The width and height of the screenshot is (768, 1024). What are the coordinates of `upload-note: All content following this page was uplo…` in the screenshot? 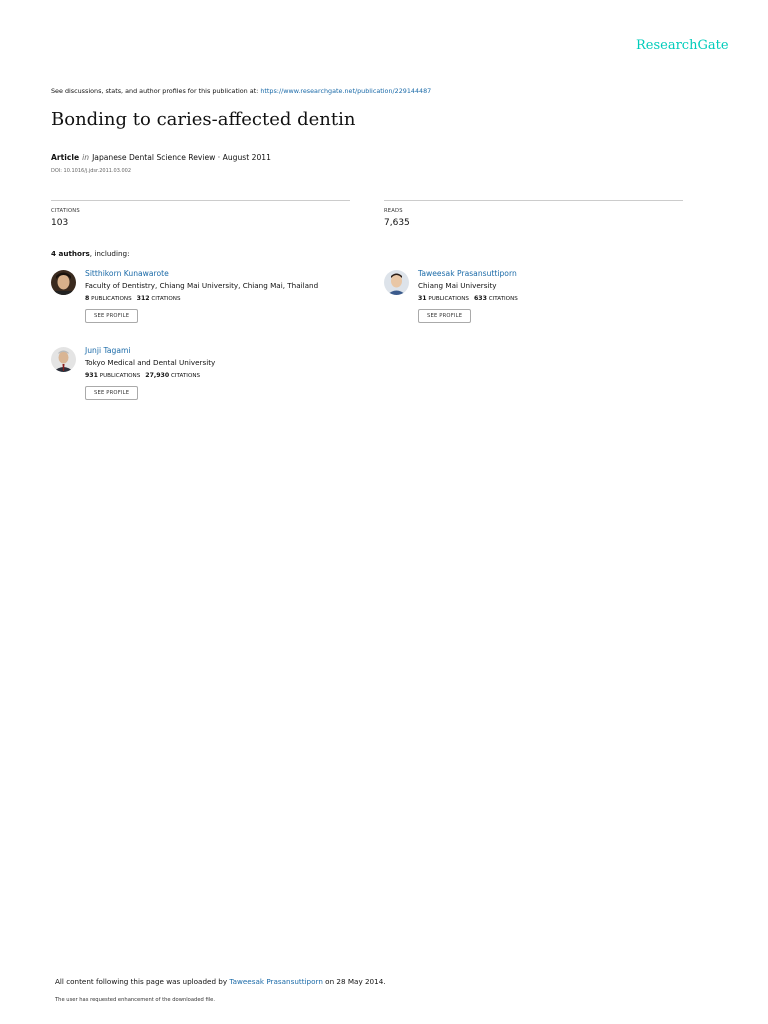 It's located at (220, 981).